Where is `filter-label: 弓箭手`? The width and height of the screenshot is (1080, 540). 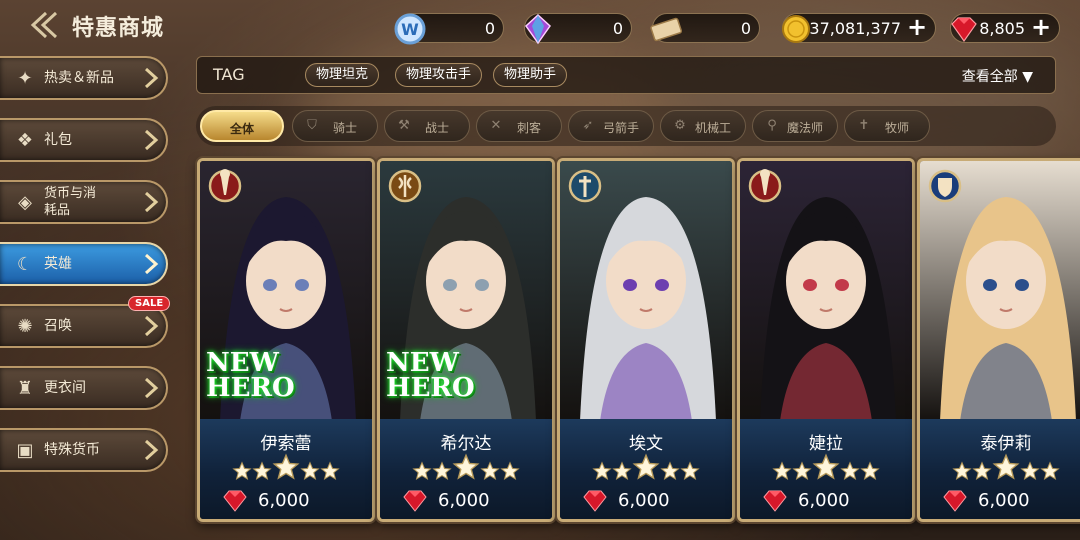
filter-label: 弓箭手 is located at coordinates (620, 128).